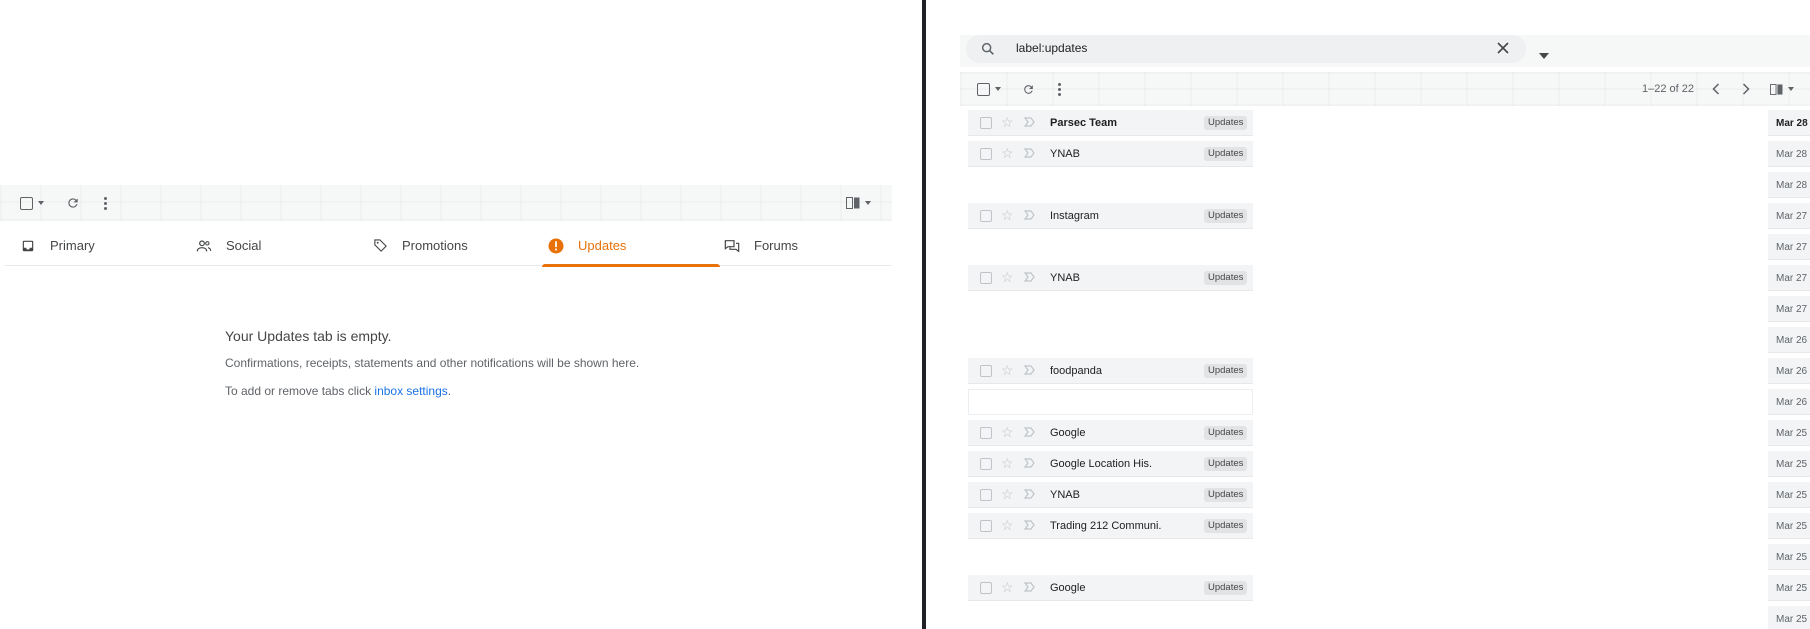 The height and width of the screenshot is (629, 1810). Describe the element at coordinates (1389, 495) in the screenshot. I see `email-row: ☆ YNAB Updates Mar 25` at that location.